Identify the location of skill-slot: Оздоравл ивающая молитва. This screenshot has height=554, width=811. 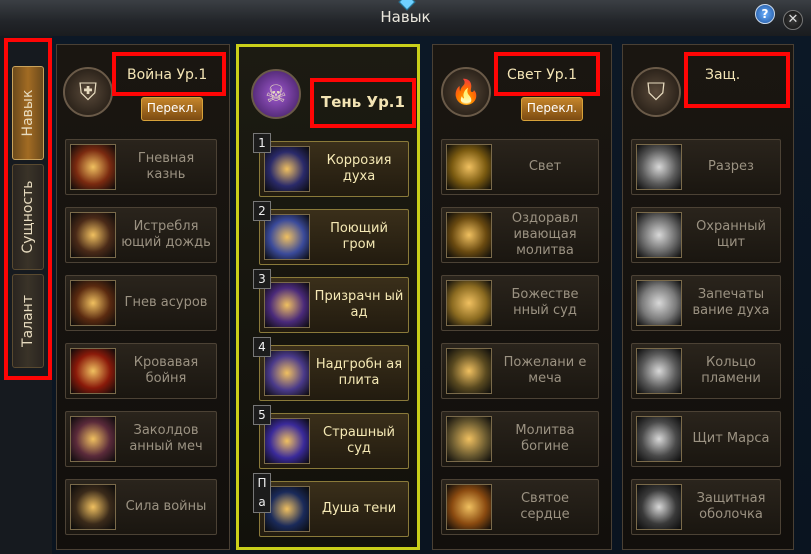
(520, 235).